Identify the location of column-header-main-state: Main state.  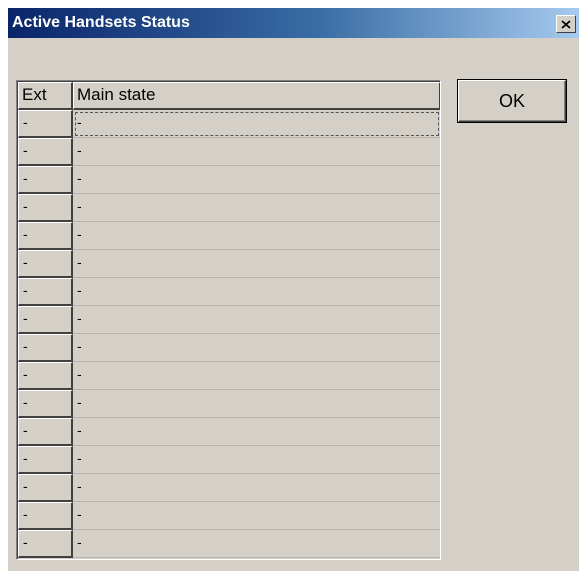
(256, 96).